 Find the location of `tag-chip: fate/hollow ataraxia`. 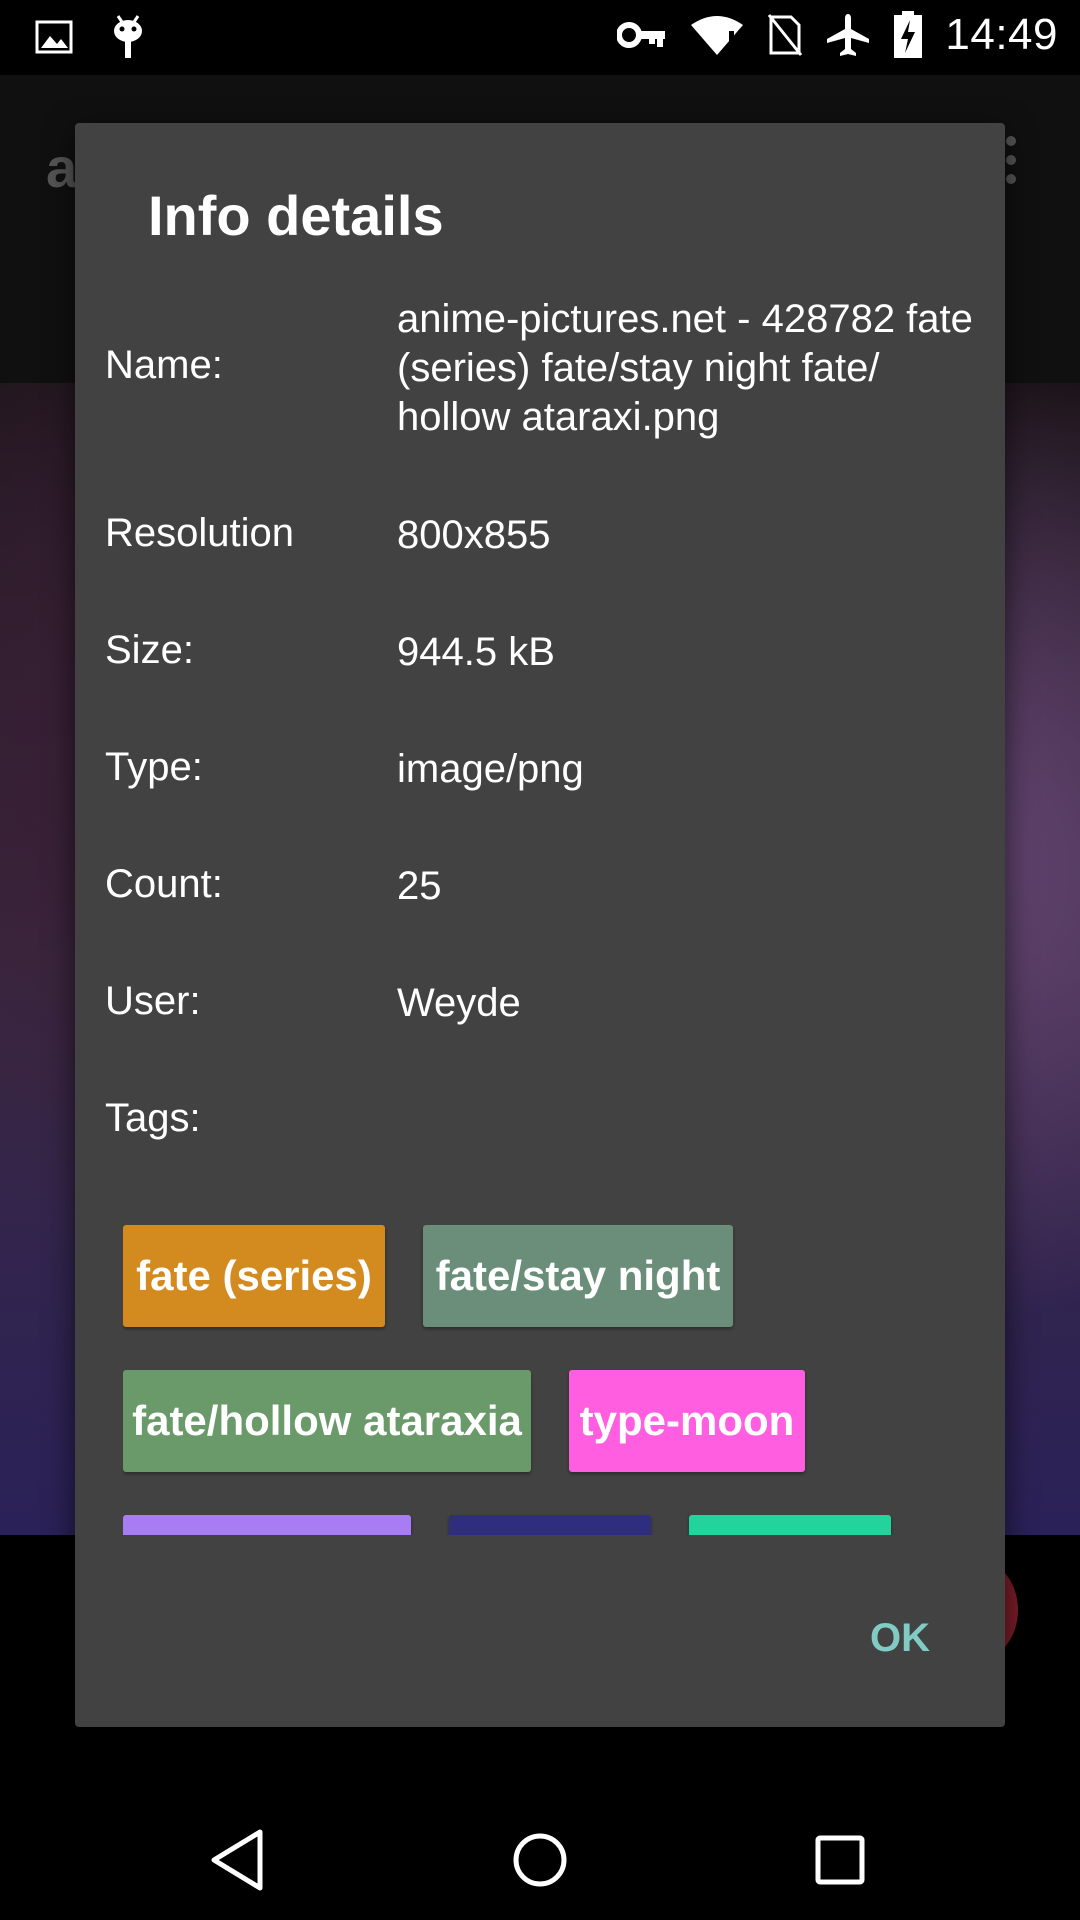

tag-chip: fate/hollow ataraxia is located at coordinates (327, 1421).